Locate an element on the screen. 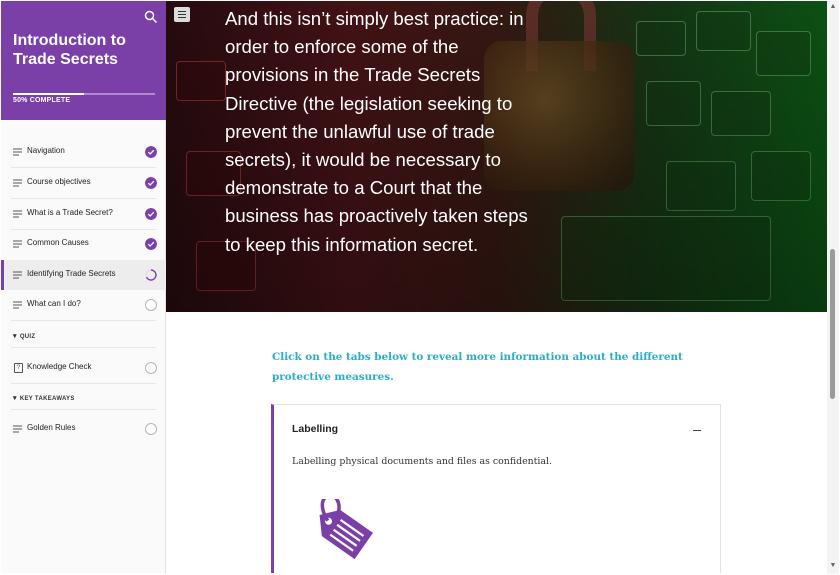 This screenshot has height=575, width=840. sidebar-item-navigation: Navigation is located at coordinates (83, 152).